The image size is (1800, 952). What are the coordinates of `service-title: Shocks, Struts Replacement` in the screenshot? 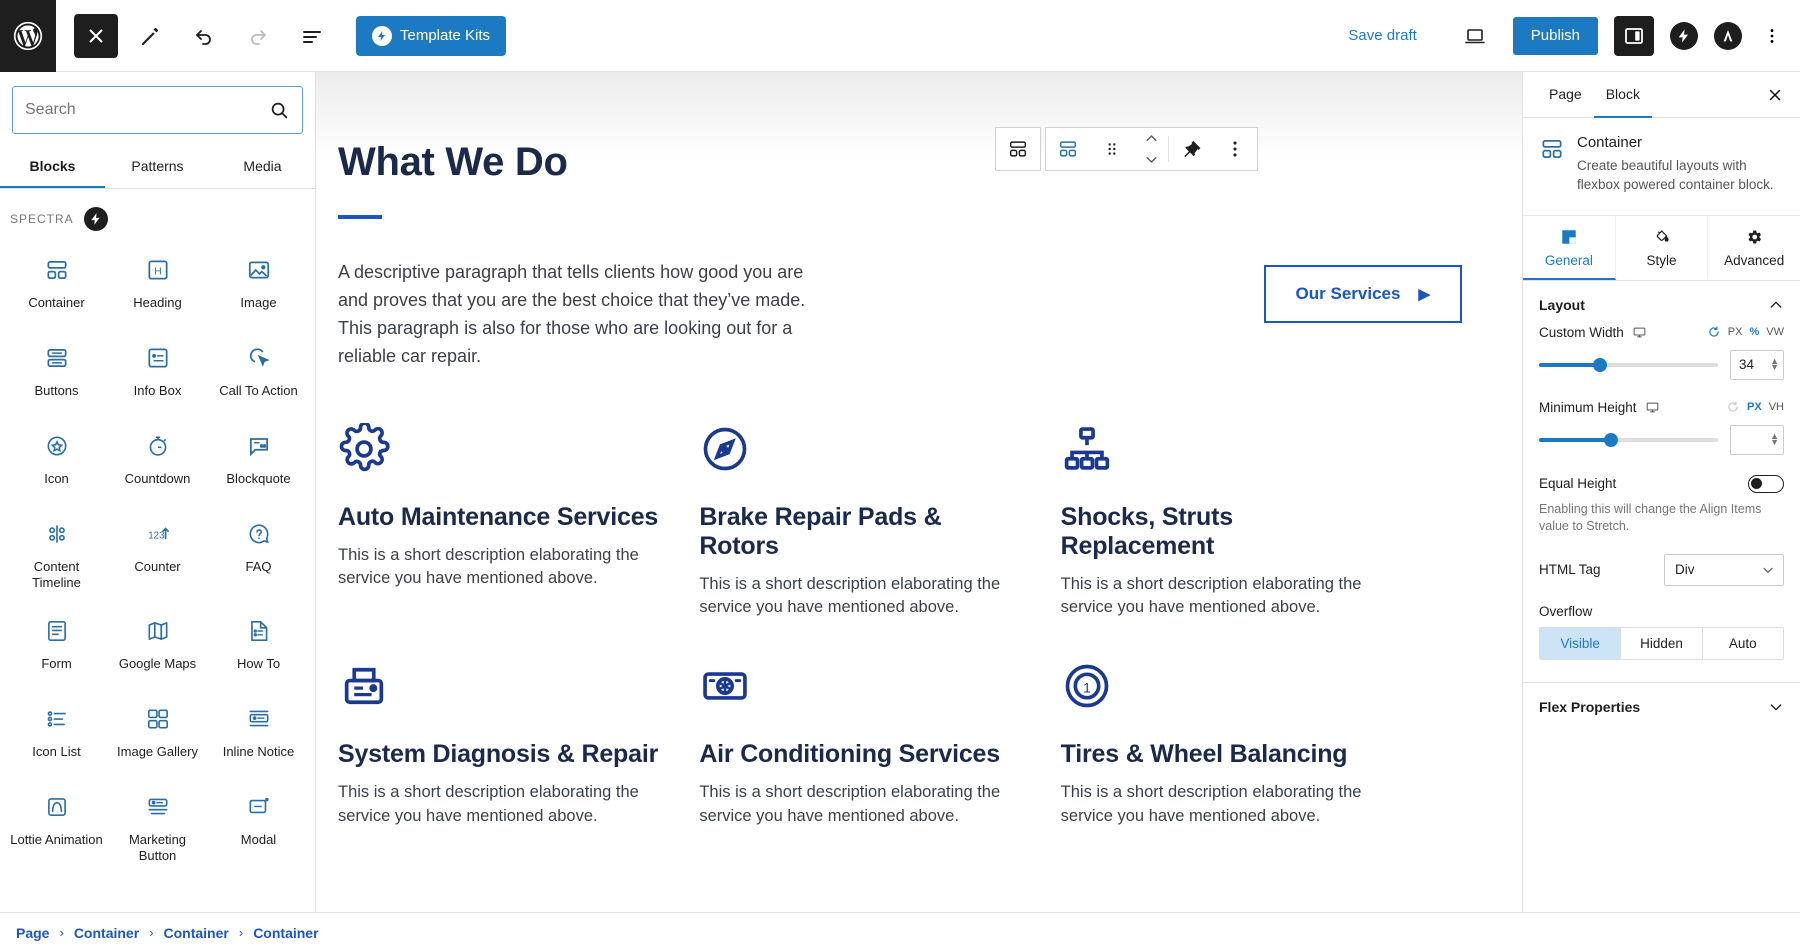 It's located at (1221, 532).